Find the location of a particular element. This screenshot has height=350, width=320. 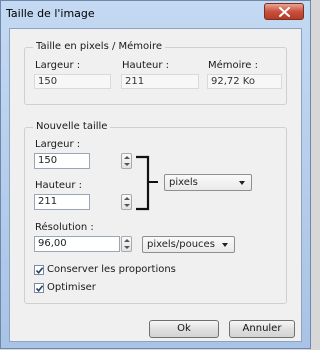

close-icon is located at coordinates (284, 12).